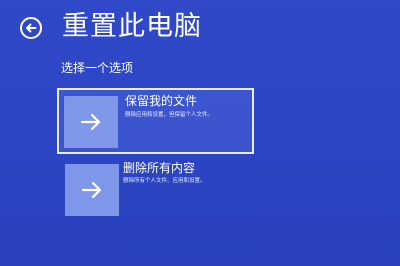 This screenshot has width=400, height=266. What do you see at coordinates (155, 121) in the screenshot?
I see `option-keep-my-files: 保留我的文件 删除应用和设置，但保留个人文件。` at bounding box center [155, 121].